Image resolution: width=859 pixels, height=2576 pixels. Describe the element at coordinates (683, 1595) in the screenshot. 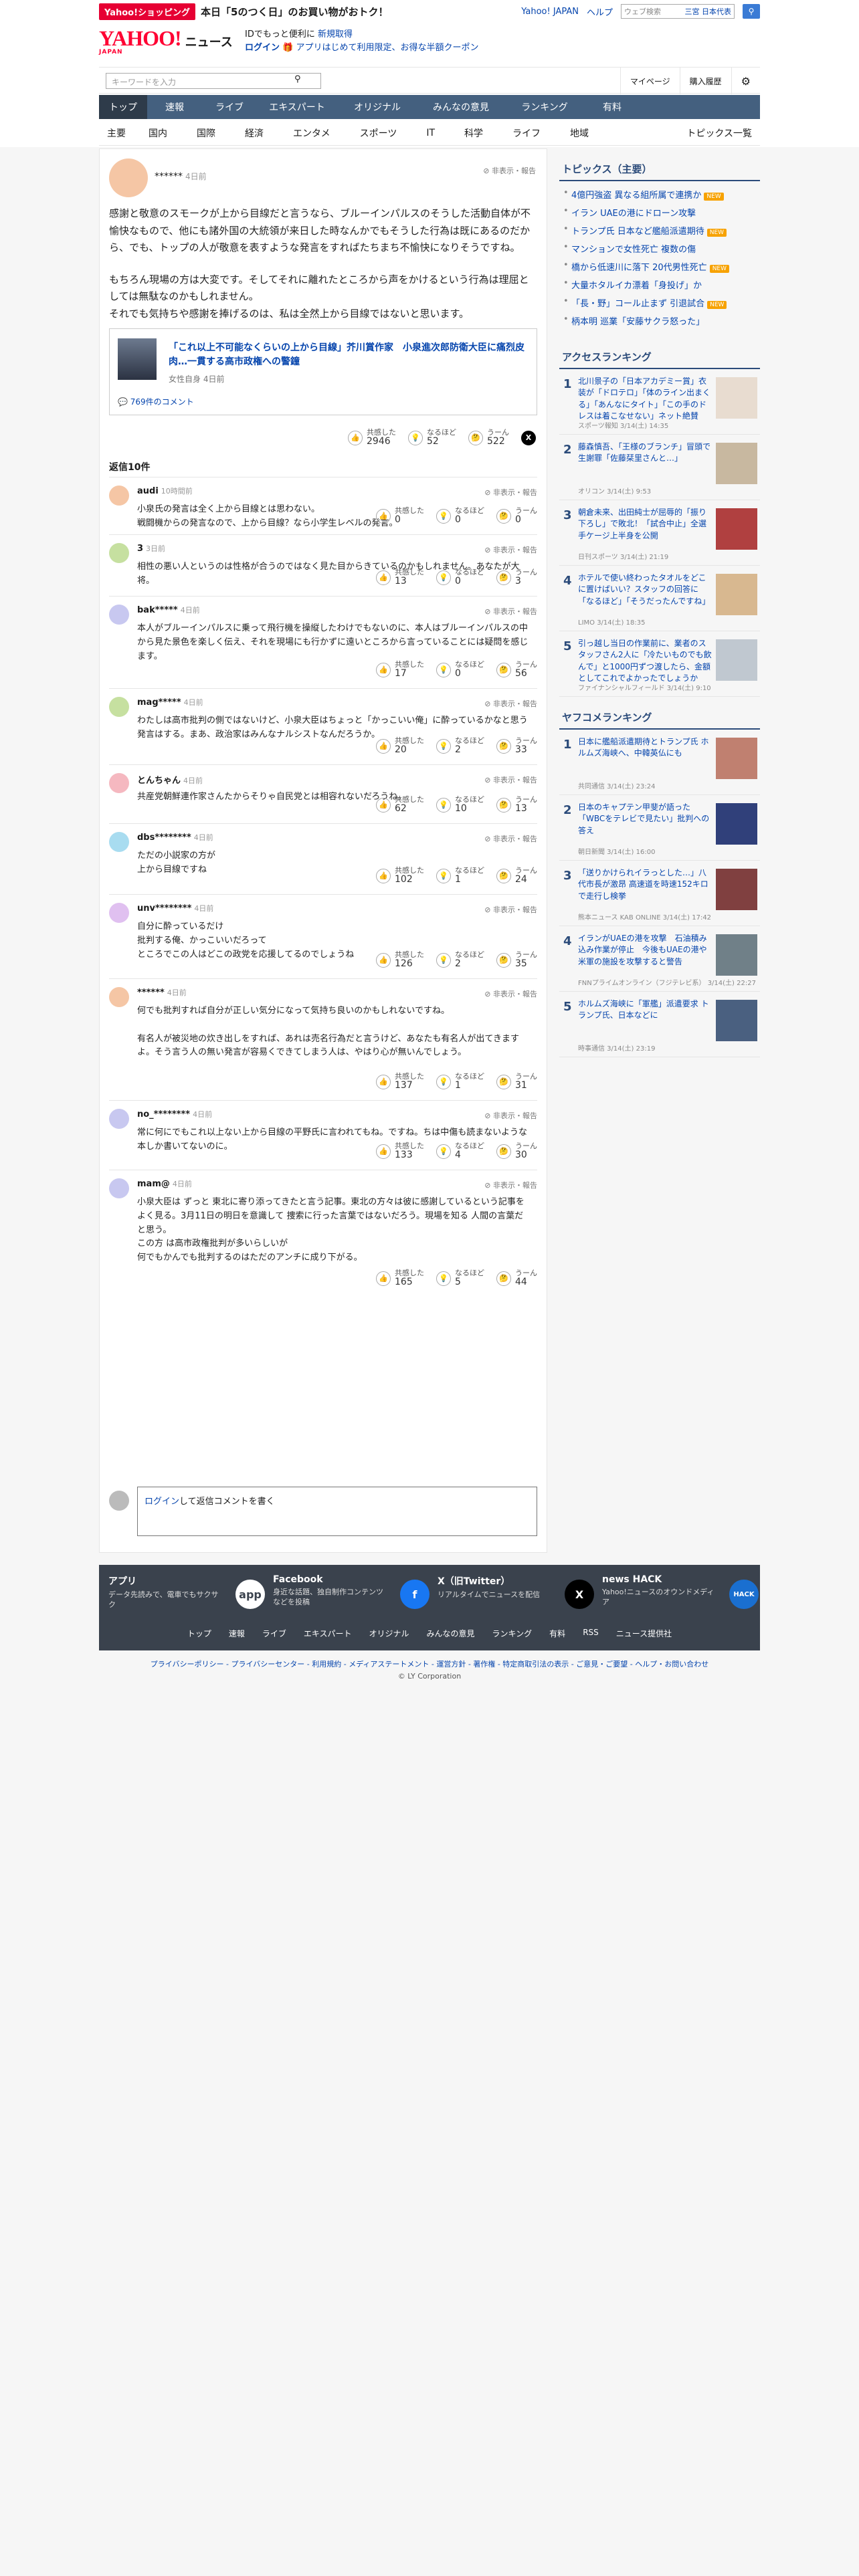

I see `footer-tile: news HACK Yahoo!ニュースのオウンドメディア HACK` at that location.